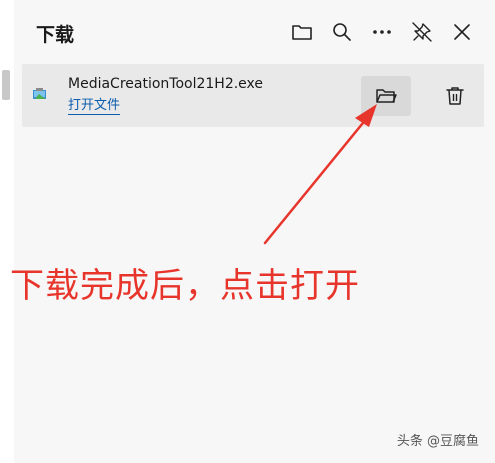 The image size is (495, 463). What do you see at coordinates (6, 85) in the screenshot?
I see `left-scrollbar-thumb` at bounding box center [6, 85].